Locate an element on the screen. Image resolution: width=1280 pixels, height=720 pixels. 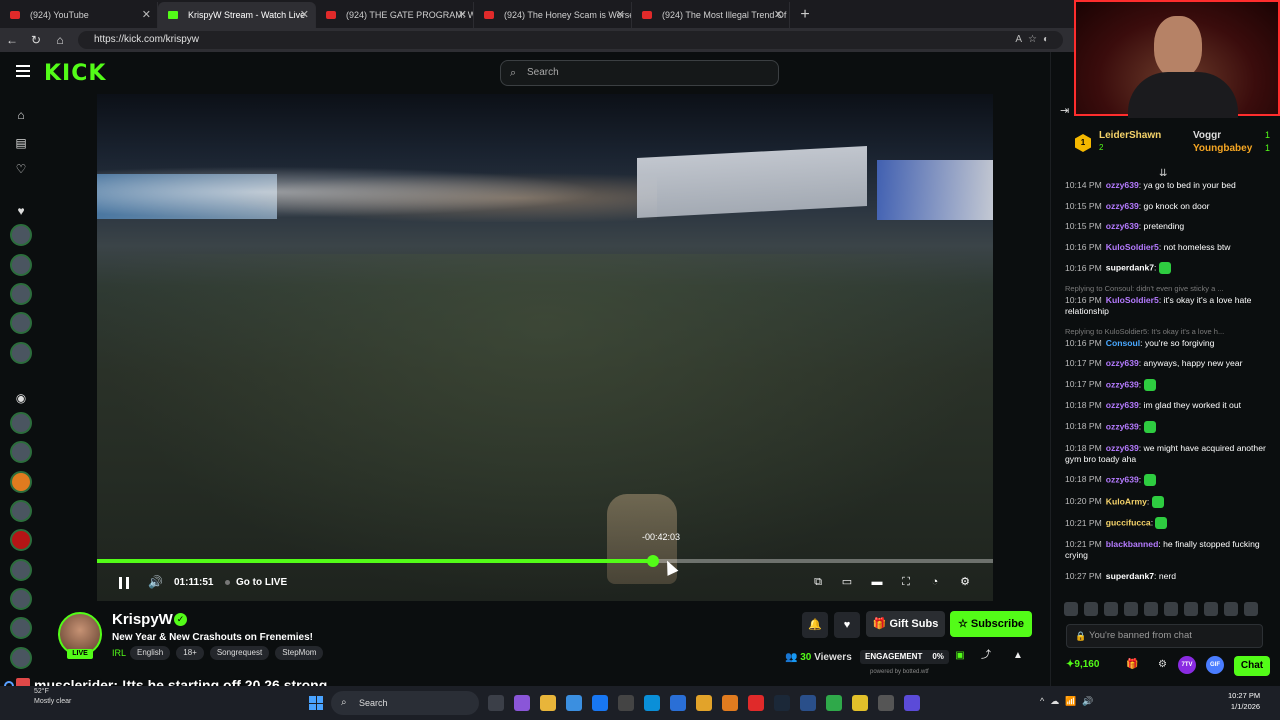
pinned-toggle-icon: ⇊ is located at coordinates (1163, 173).